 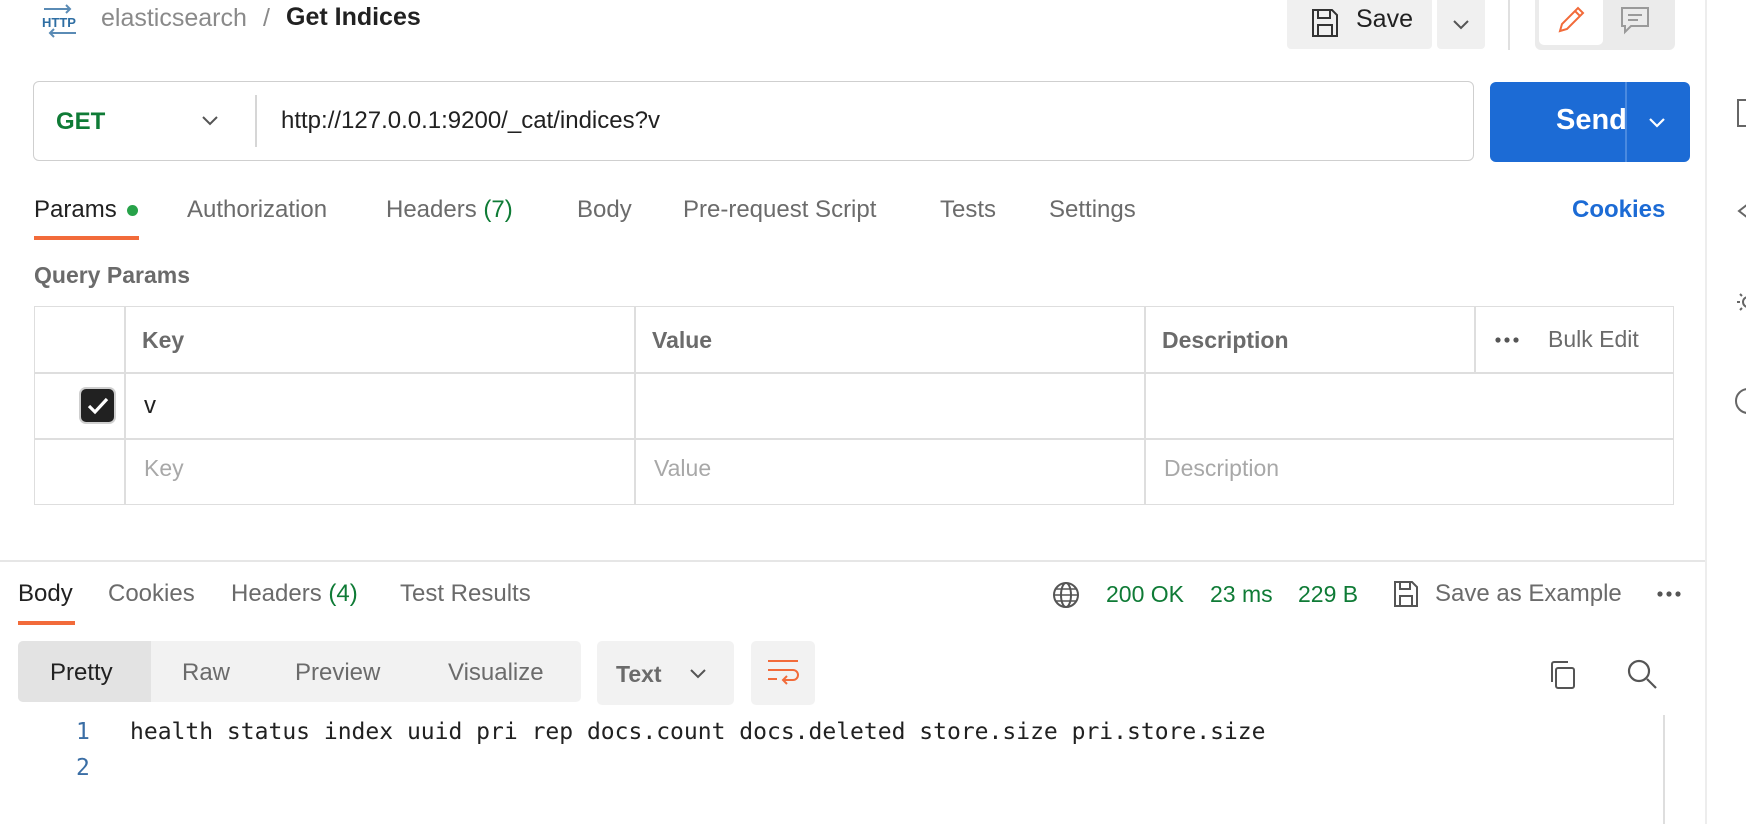 I want to click on column-header-value: Value, so click(x=682, y=340).